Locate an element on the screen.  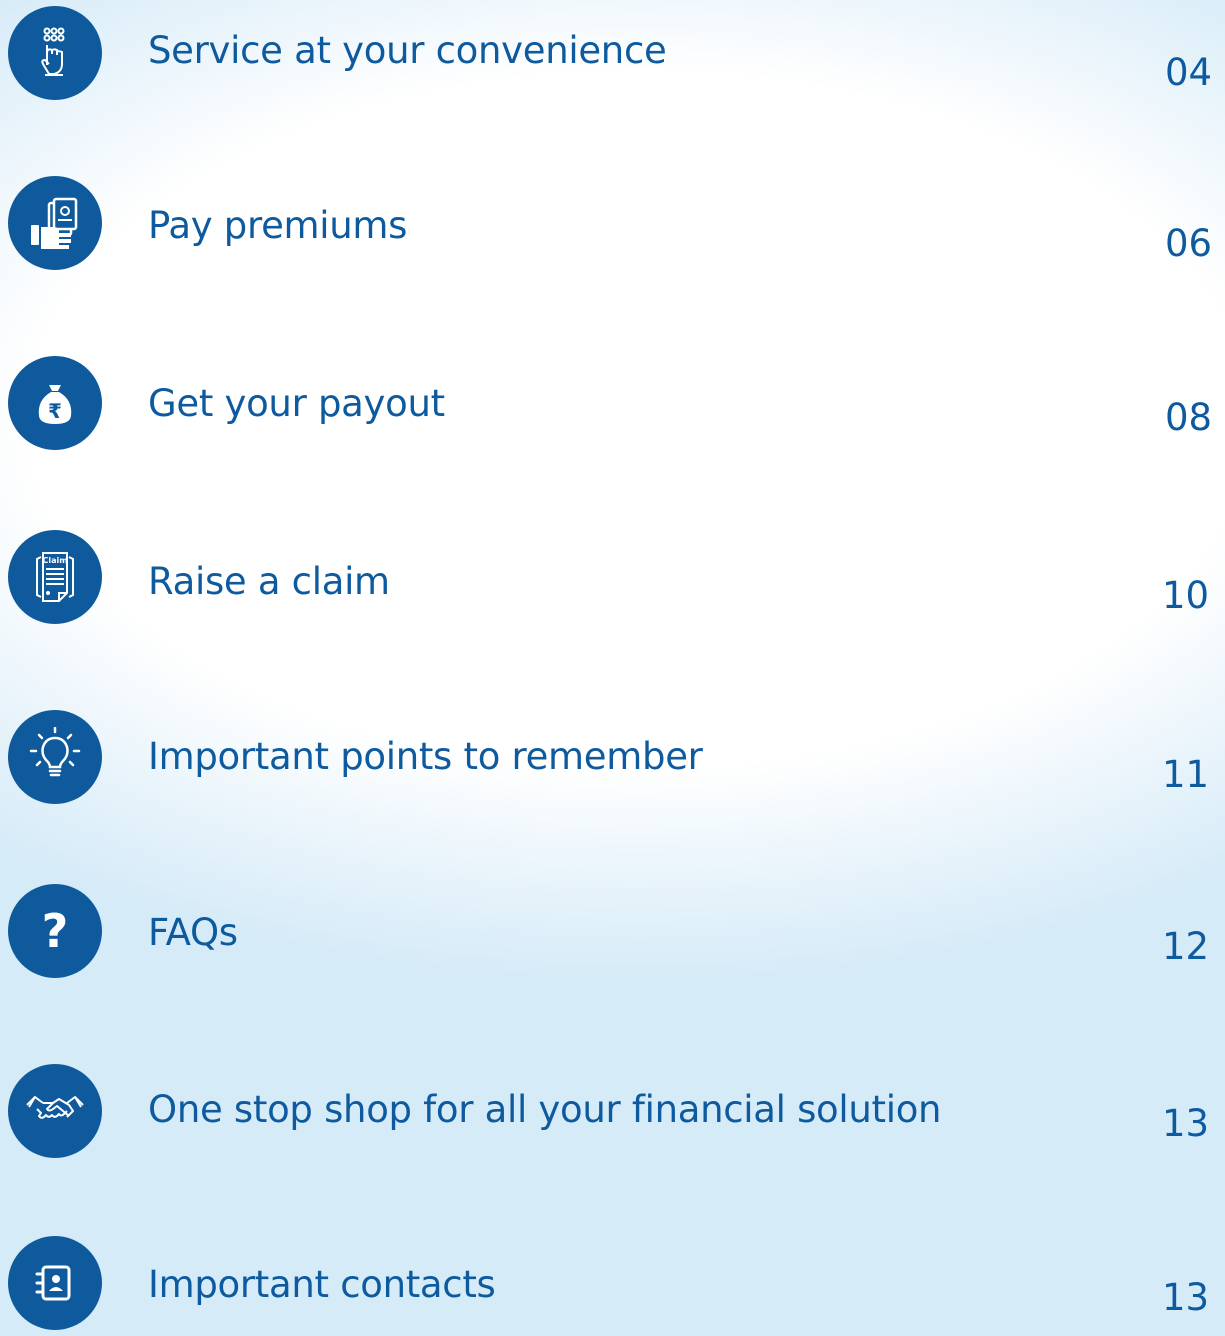
handshake-icon is located at coordinates (55, 1111).